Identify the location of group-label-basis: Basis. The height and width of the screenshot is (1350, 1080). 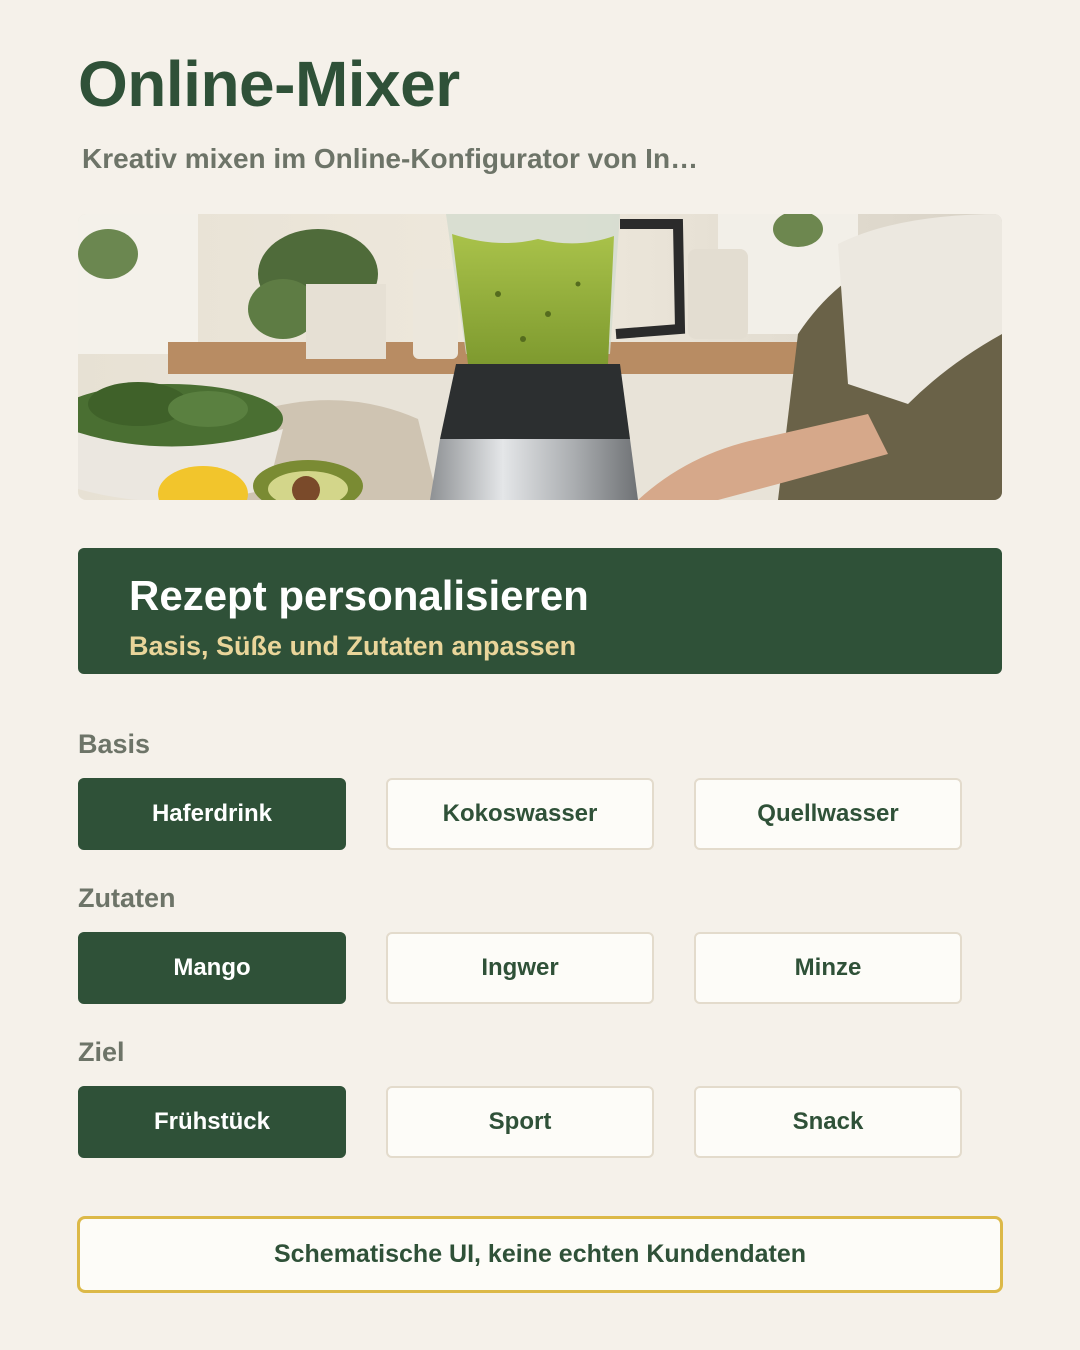
(114, 744).